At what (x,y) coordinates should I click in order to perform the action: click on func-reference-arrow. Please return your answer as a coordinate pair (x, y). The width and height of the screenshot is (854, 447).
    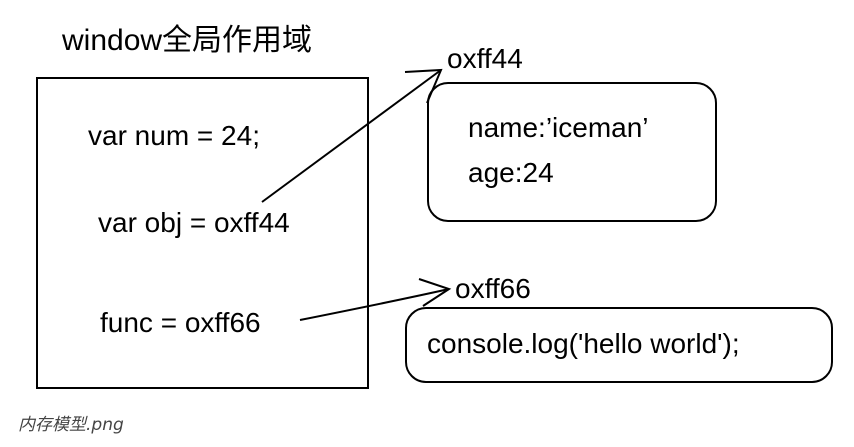
    Looking at the image, I should click on (375, 299).